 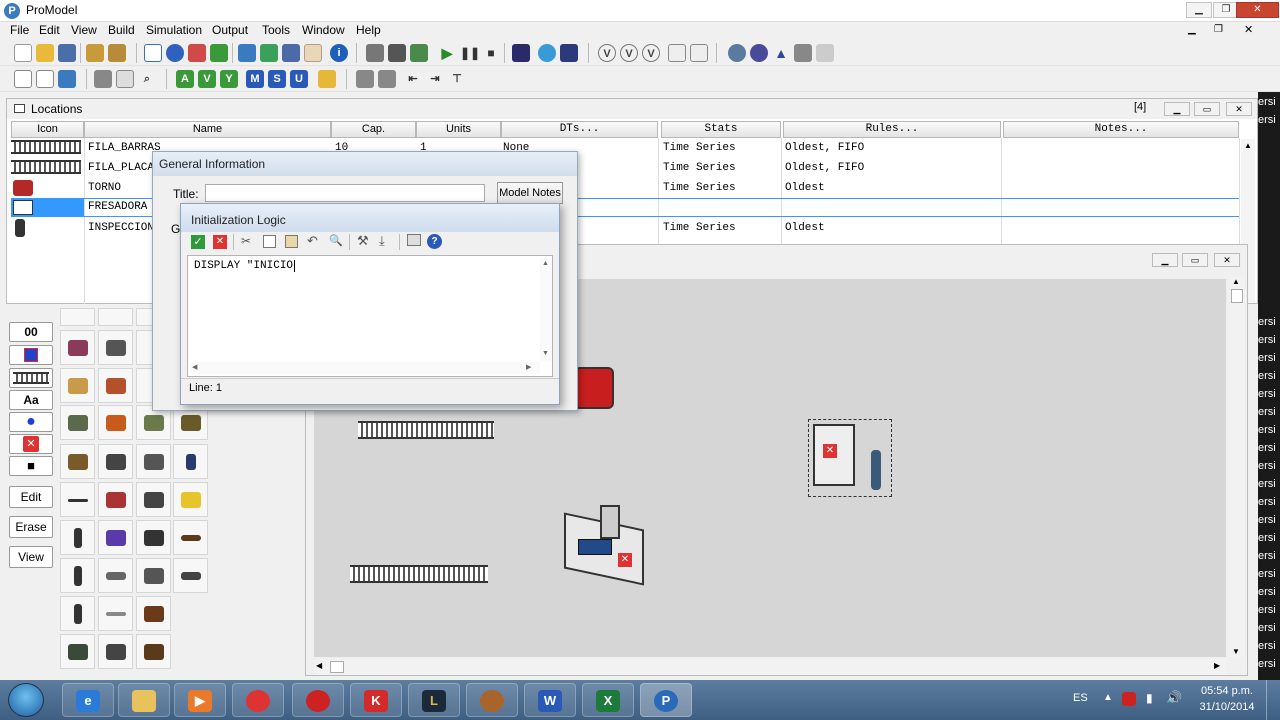 I want to click on help-icon: ?, so click(x=434, y=241).